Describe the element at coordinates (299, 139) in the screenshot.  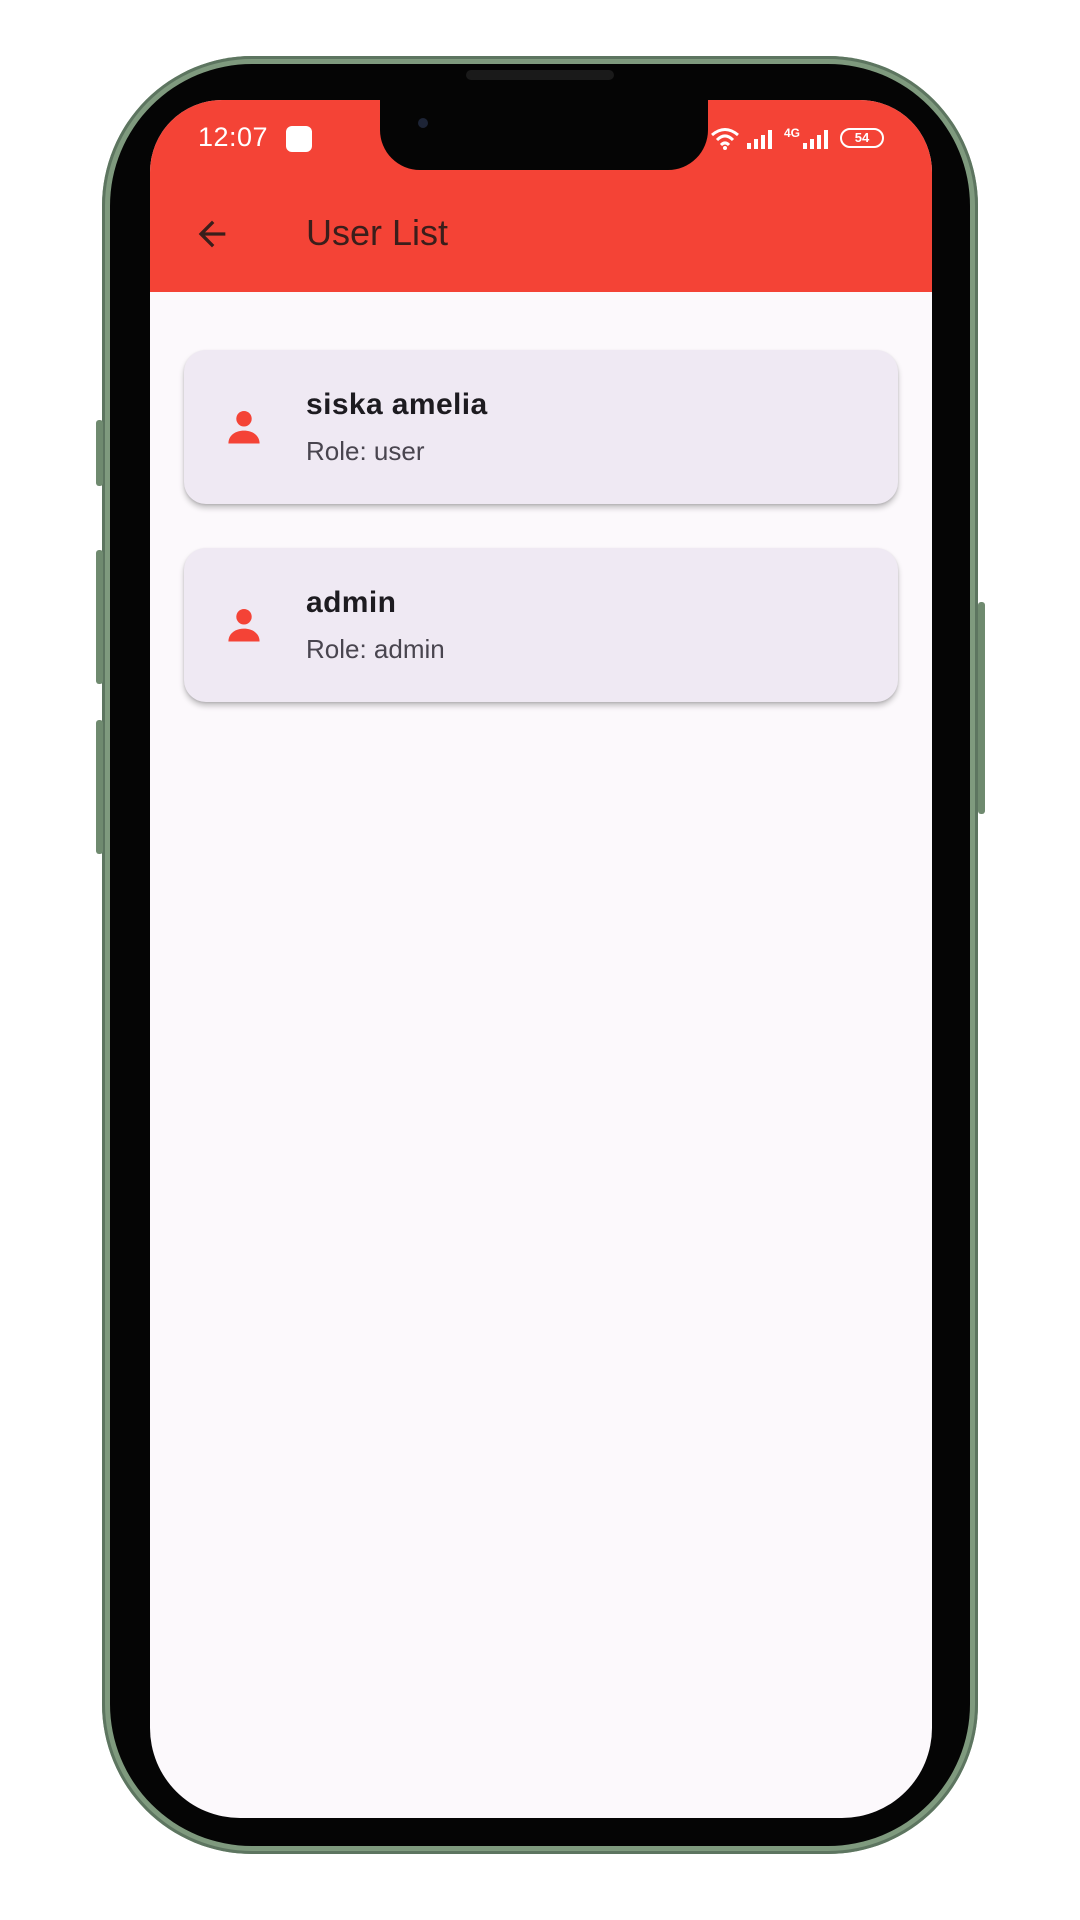
I see `notification-app-icon` at that location.